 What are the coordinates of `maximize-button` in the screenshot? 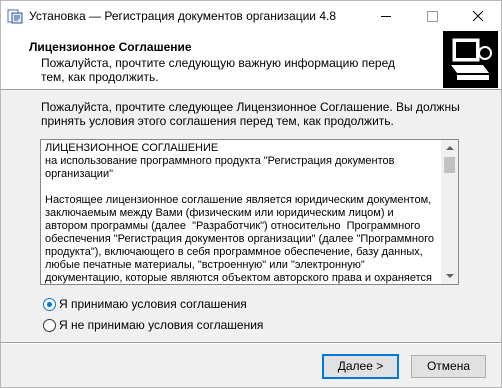 It's located at (432, 16).